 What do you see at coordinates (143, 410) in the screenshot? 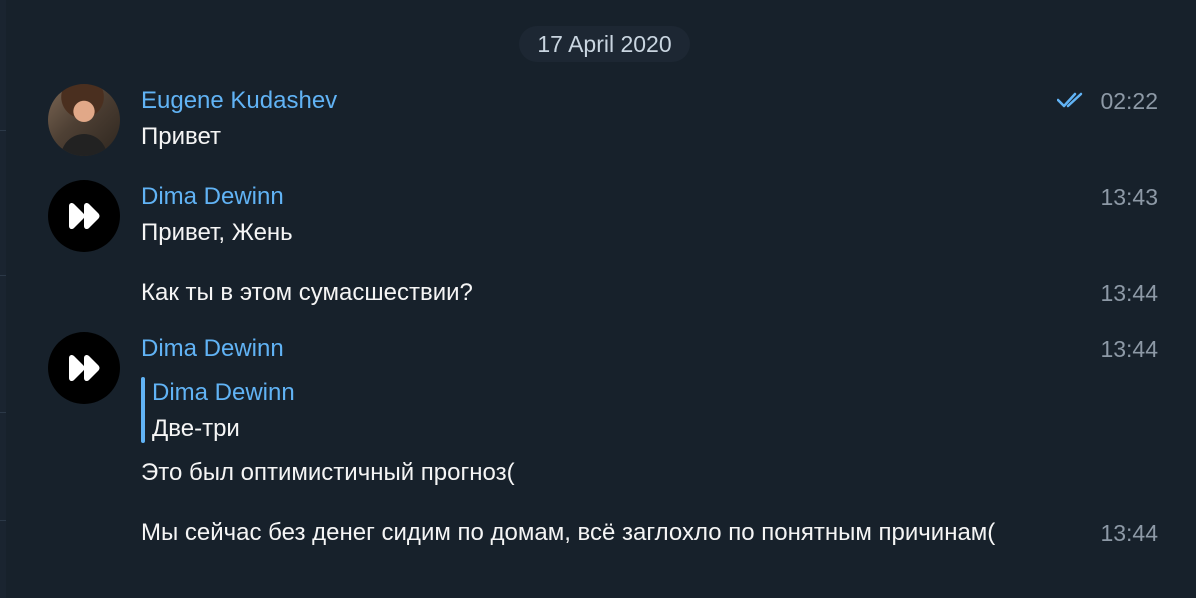
I see `reply-quote-bar` at bounding box center [143, 410].